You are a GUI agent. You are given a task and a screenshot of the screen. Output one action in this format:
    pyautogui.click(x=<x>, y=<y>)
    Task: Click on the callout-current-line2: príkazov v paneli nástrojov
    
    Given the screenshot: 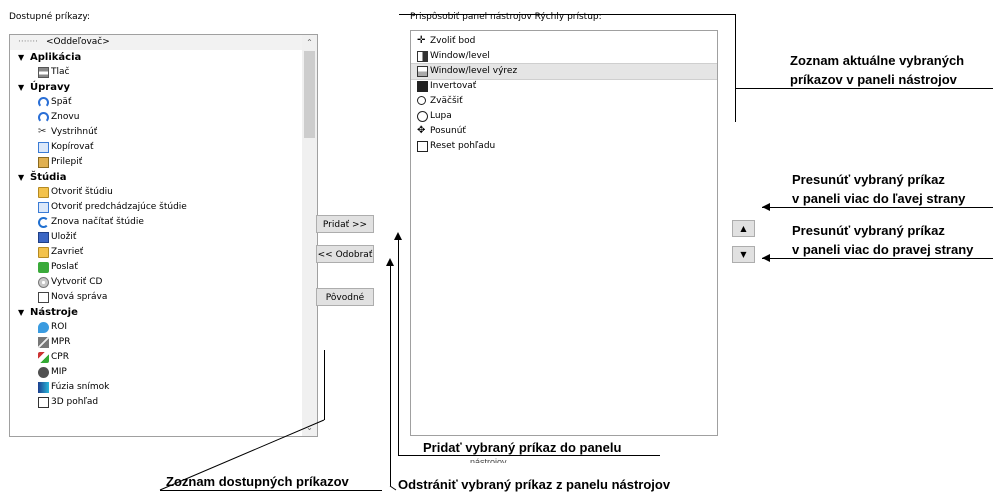 What is the action you would take?
    pyautogui.click(x=873, y=79)
    